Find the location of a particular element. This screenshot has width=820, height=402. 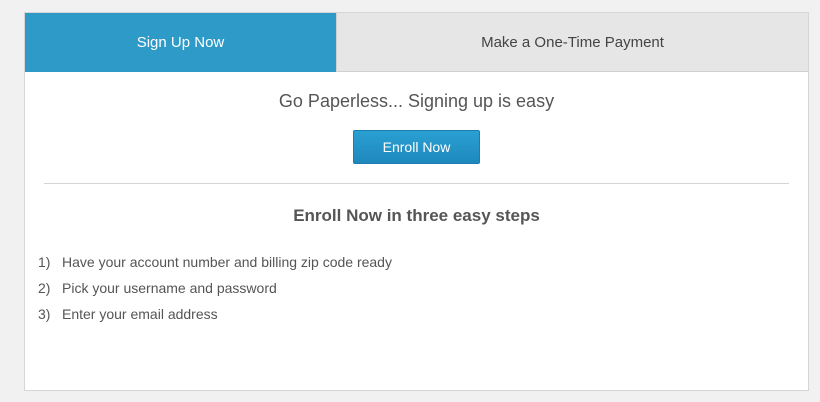

tab-bar: Sign Up Now Make a One-Time Payment is located at coordinates (416, 42).